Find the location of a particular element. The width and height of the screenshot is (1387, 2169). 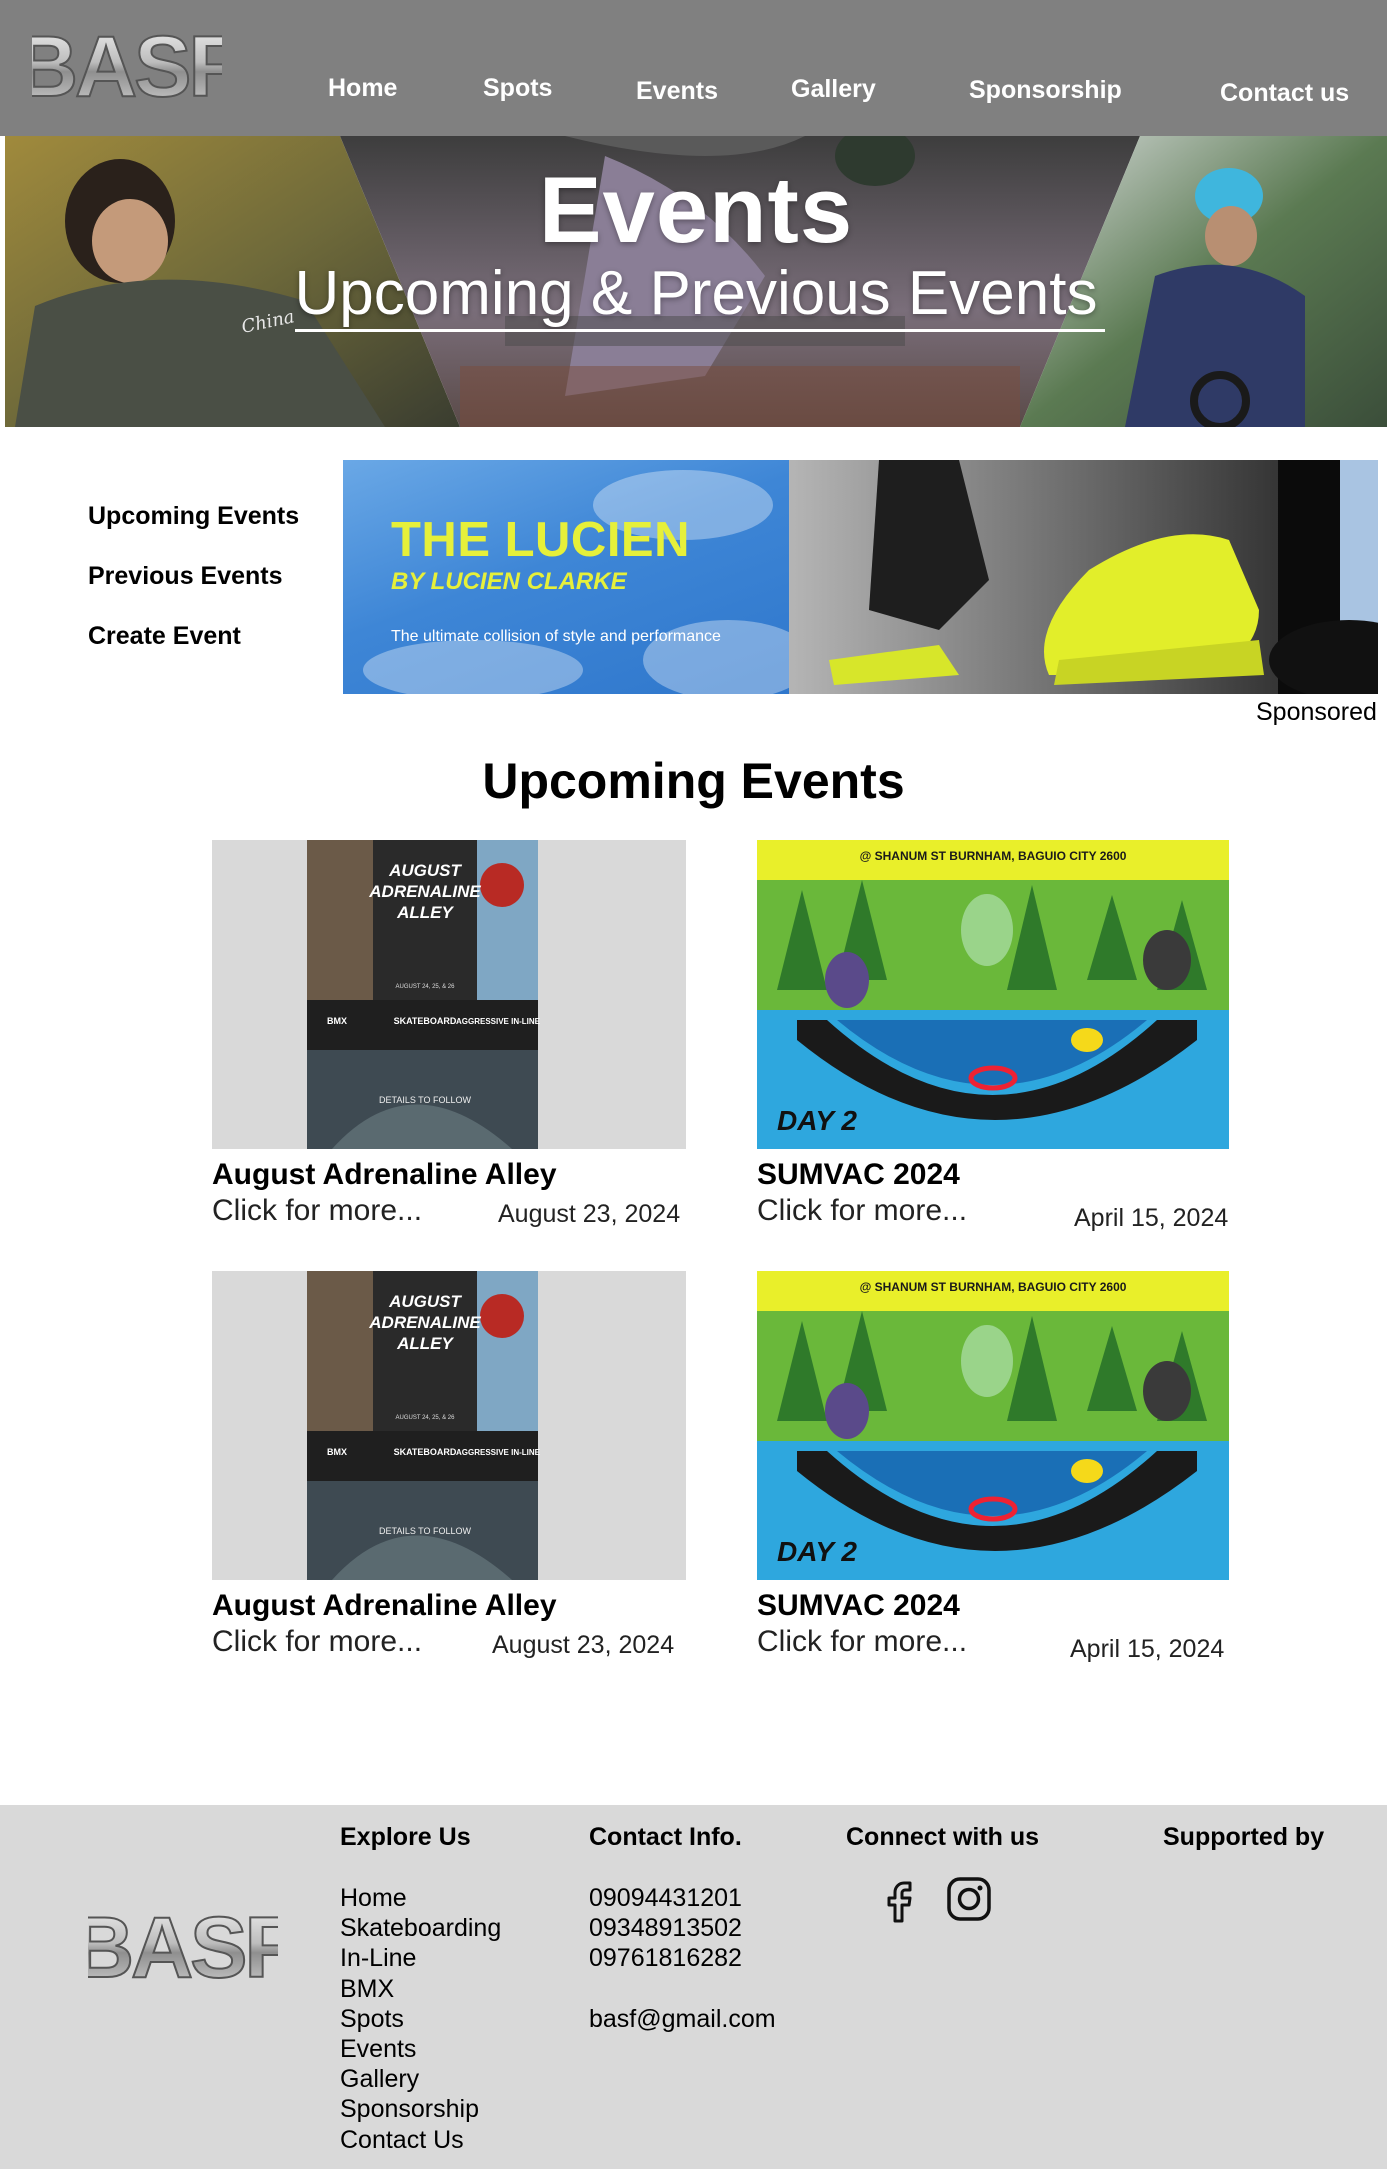

footer-phone: 09094431201 is located at coordinates (665, 1898).